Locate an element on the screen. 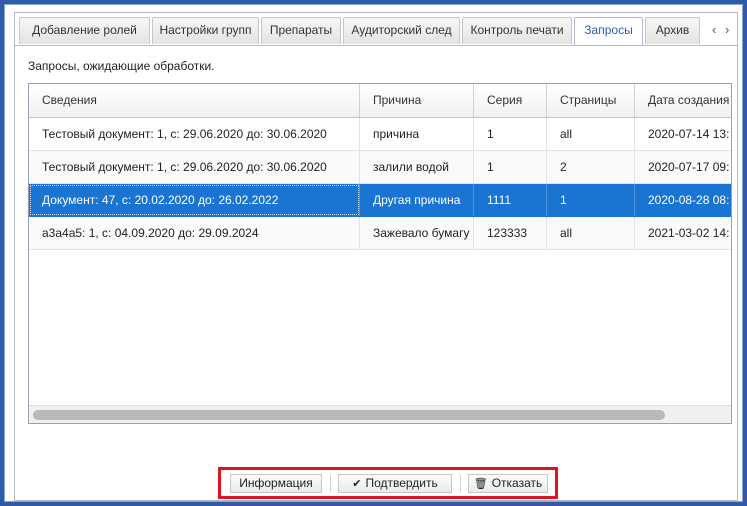  tab-add-roles: Добавление ролей is located at coordinates (84, 30).